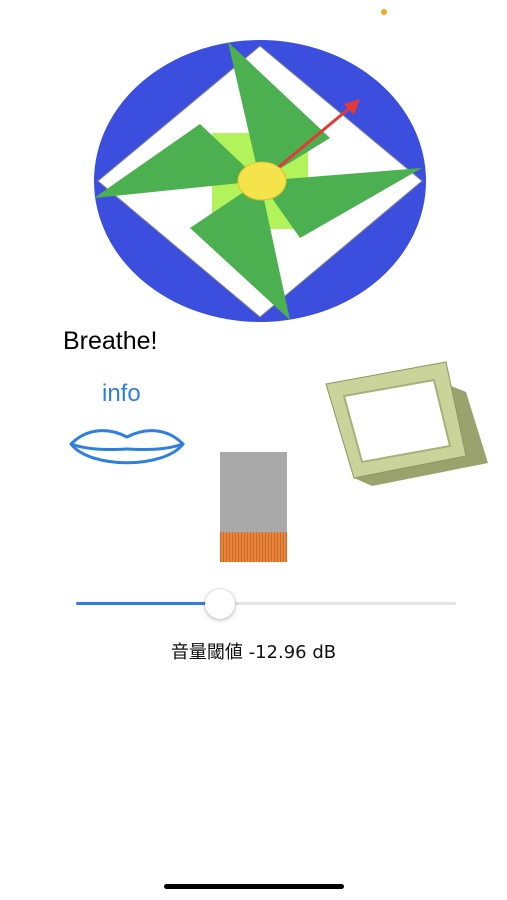 The height and width of the screenshot is (900, 507). Describe the element at coordinates (384, 12) in the screenshot. I see `status-dot-icon` at that location.